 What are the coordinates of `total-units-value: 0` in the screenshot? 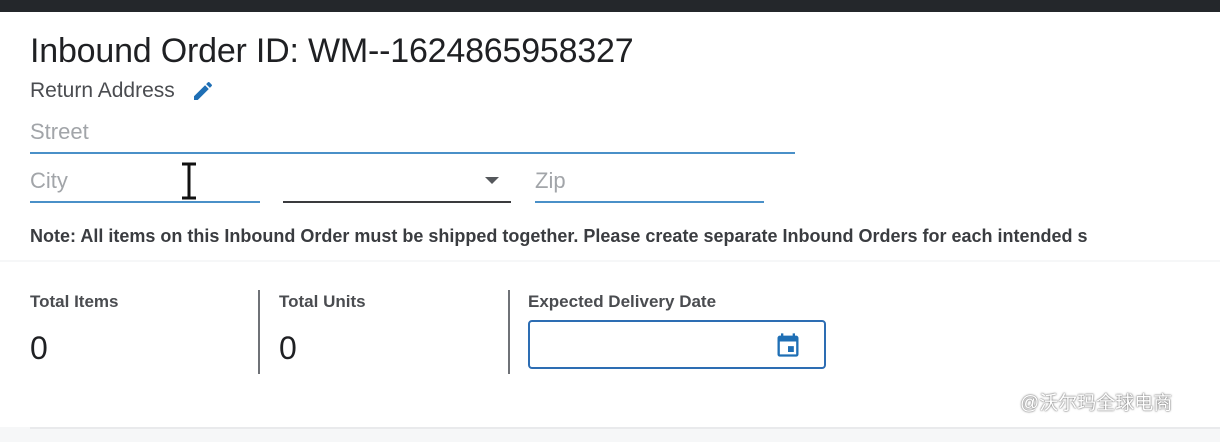 It's located at (288, 348).